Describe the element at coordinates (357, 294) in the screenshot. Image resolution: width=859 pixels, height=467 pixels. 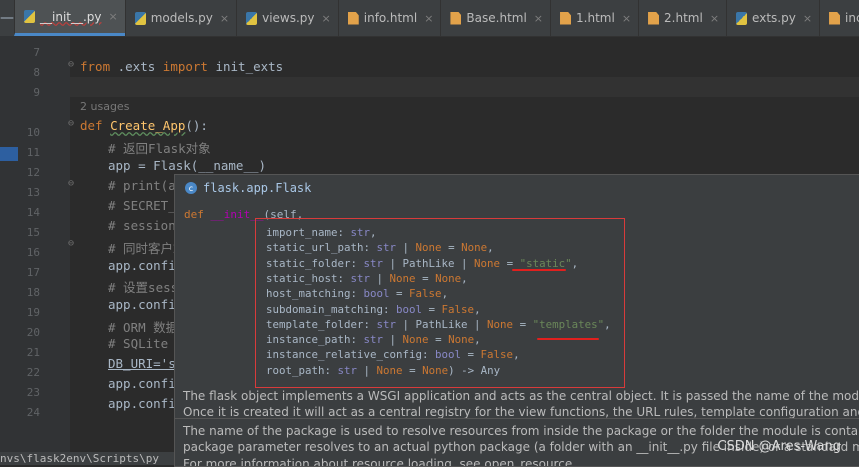
I see `param-line: host_matching: bool = False,` at that location.